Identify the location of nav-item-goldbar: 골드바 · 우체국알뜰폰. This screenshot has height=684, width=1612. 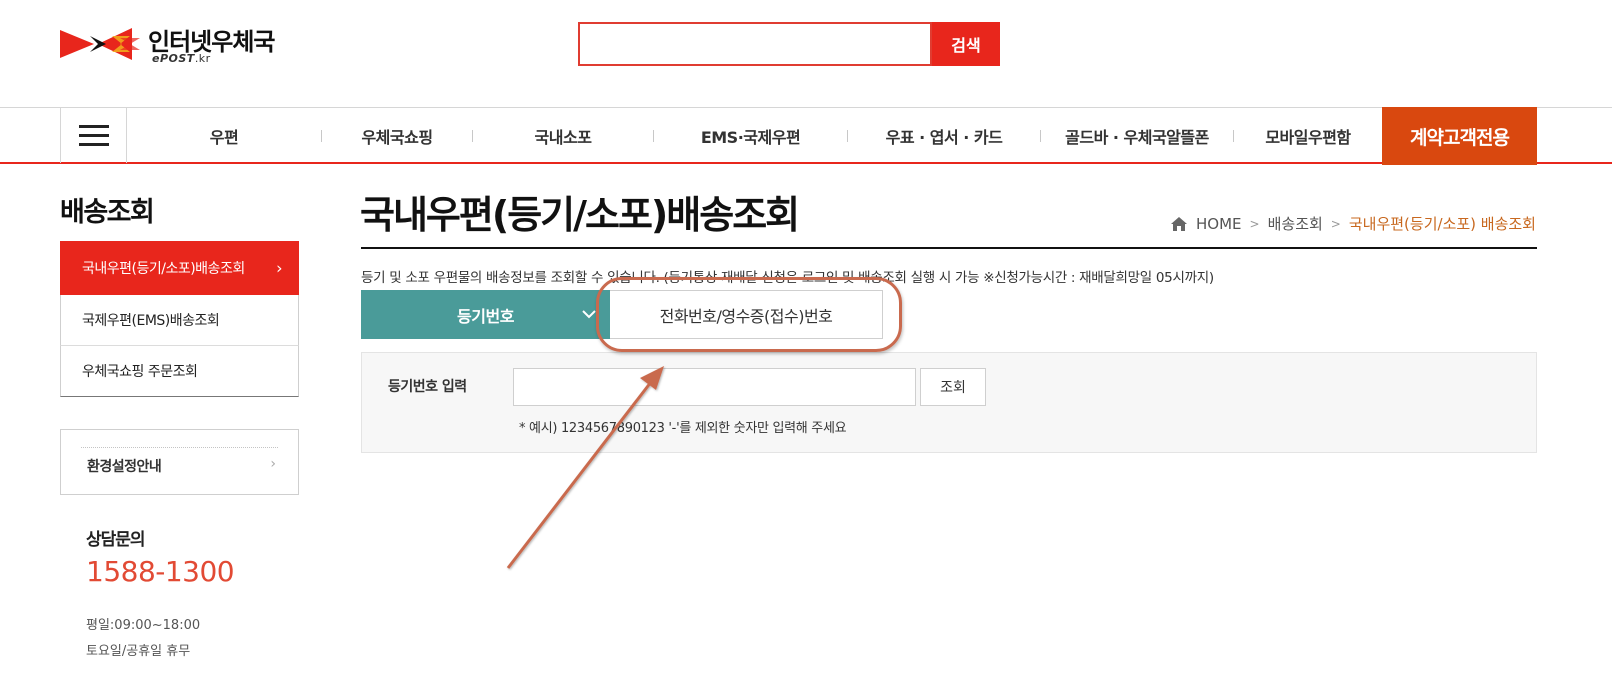
(1137, 135).